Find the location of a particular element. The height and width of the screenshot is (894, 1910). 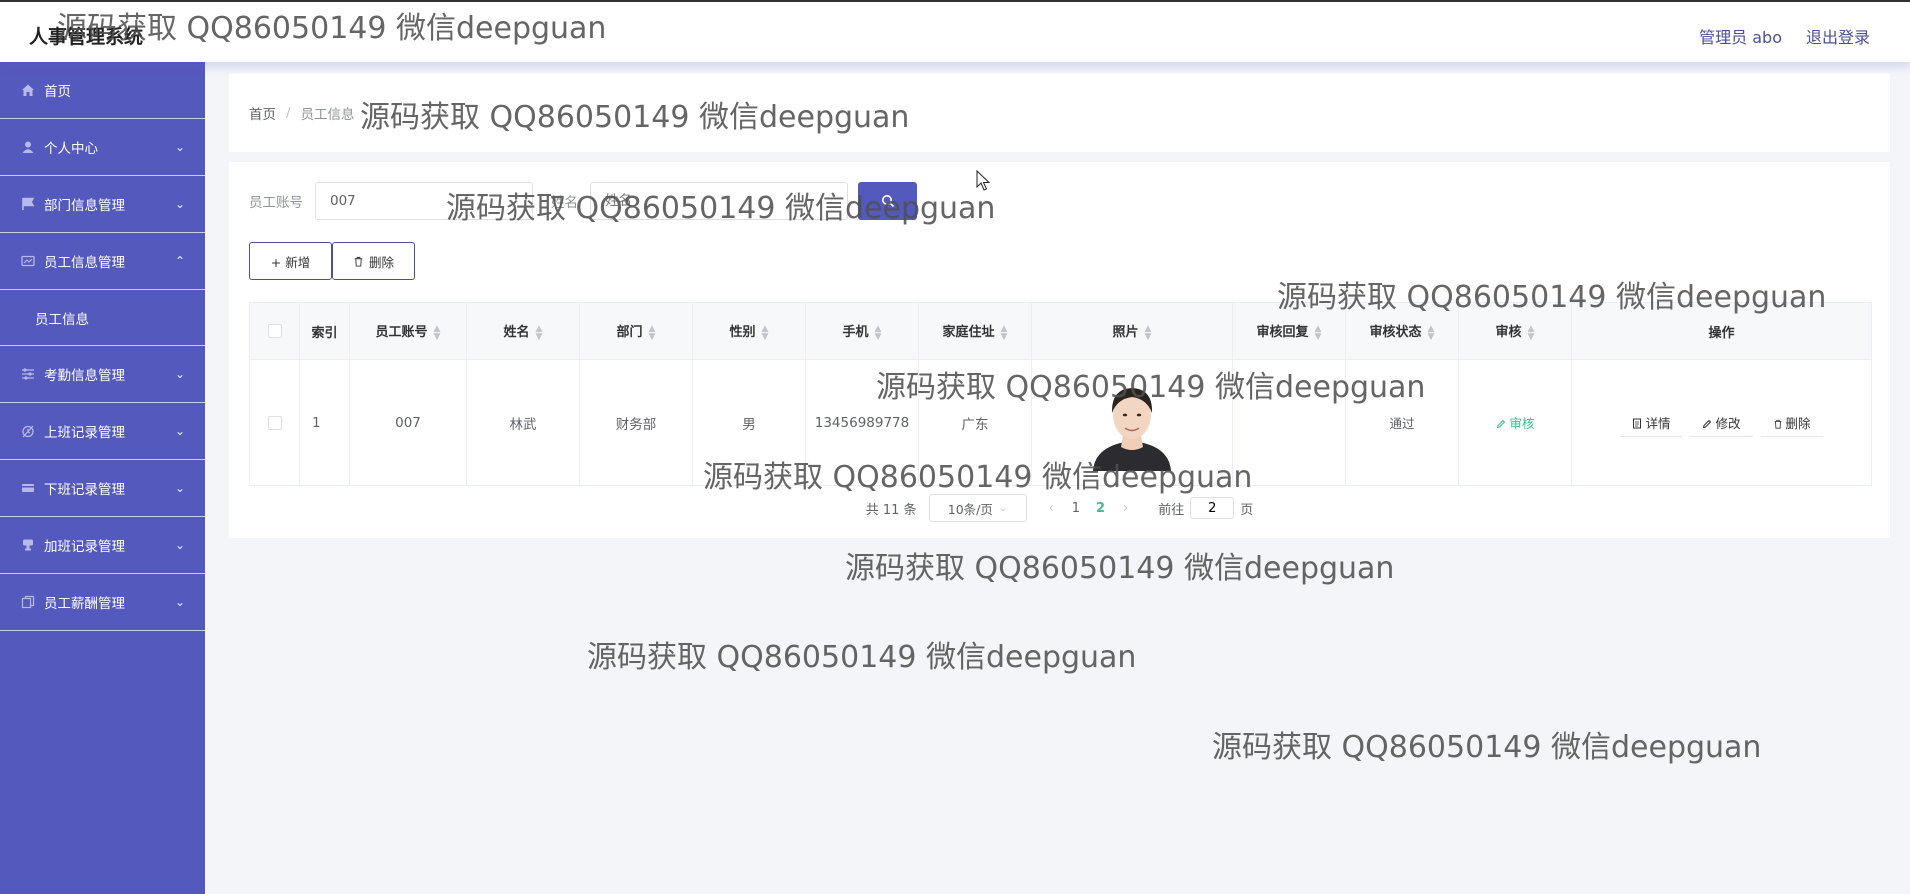

row-delete-button: 删除 is located at coordinates (1791, 423).